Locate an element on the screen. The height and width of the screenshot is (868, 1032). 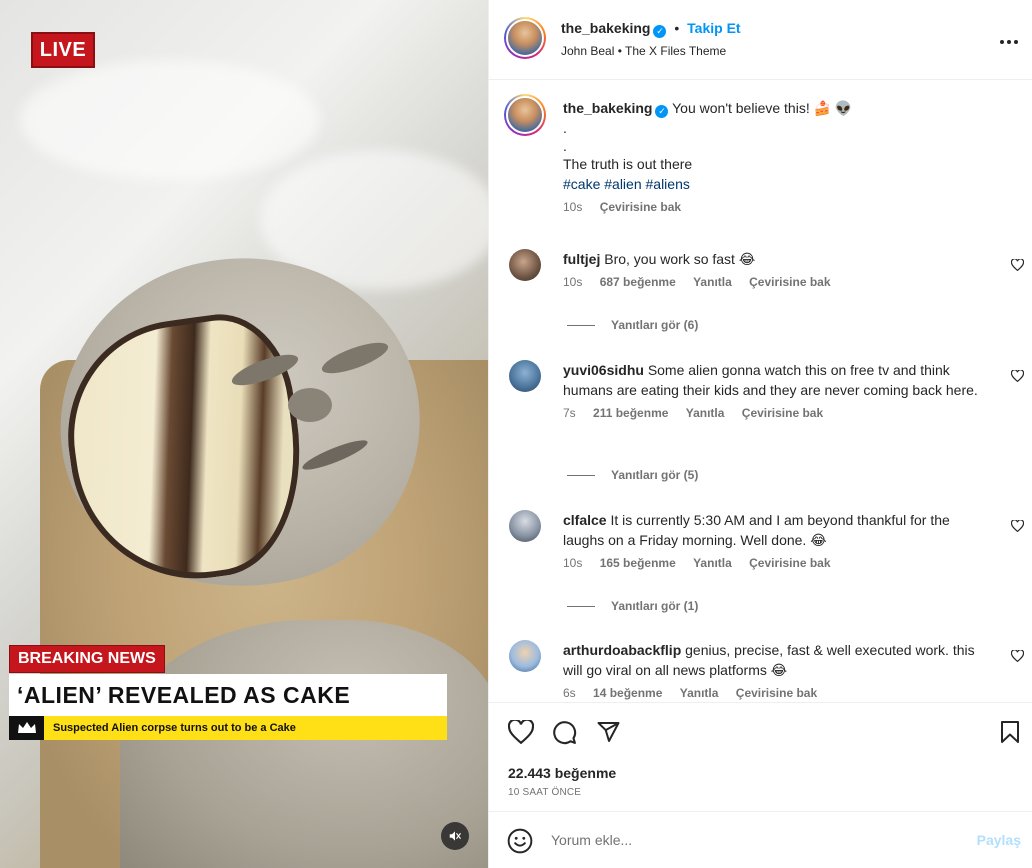
follow-button: Takip Et is located at coordinates (713, 28).